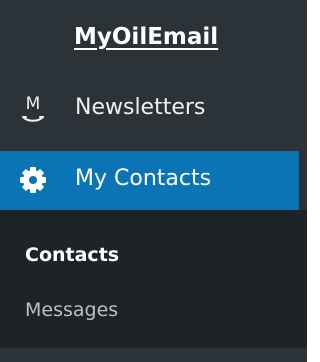 Image resolution: width=320 pixels, height=362 pixels. What do you see at coordinates (72, 255) in the screenshot?
I see `submenu-item-contacts: Contacts` at bounding box center [72, 255].